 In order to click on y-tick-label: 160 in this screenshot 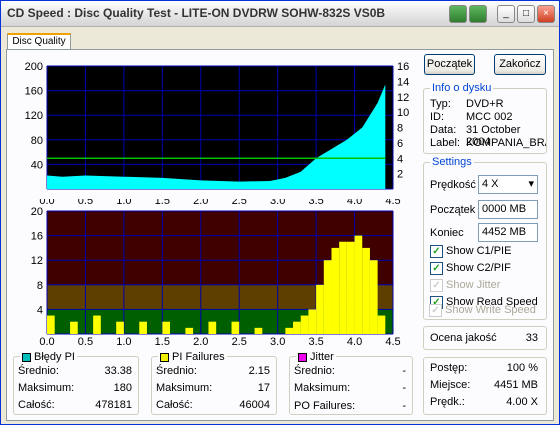, I will do `click(34, 92)`.